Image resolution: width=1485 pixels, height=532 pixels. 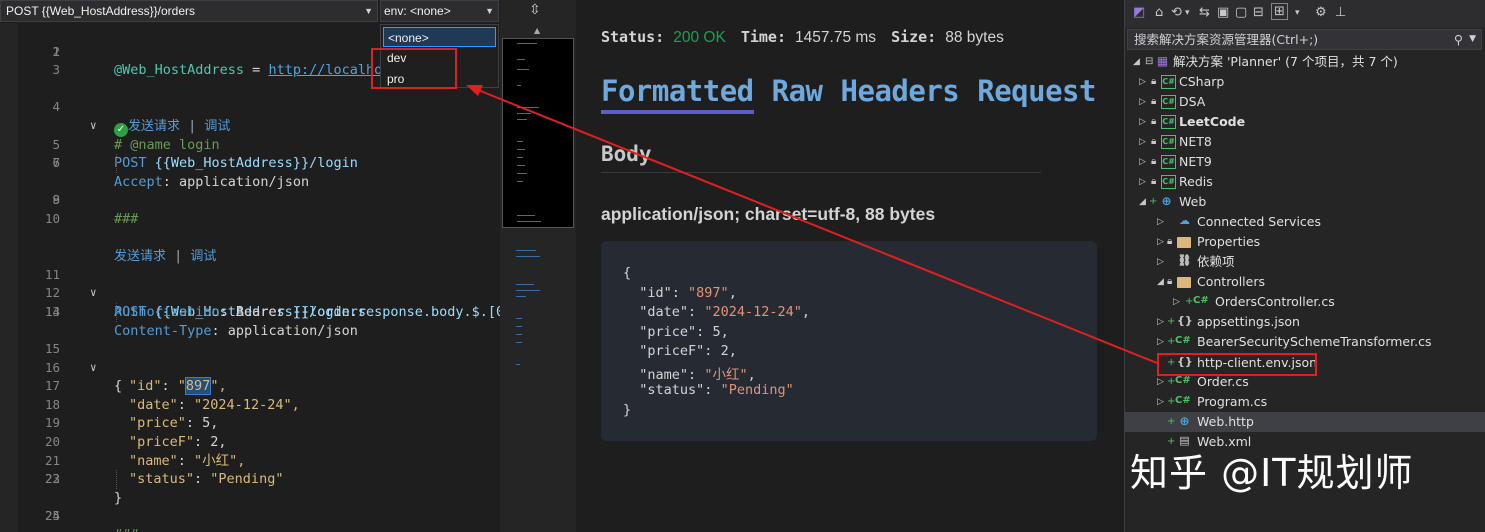 I want to click on tab-raw: Raw, so click(x=797, y=91).